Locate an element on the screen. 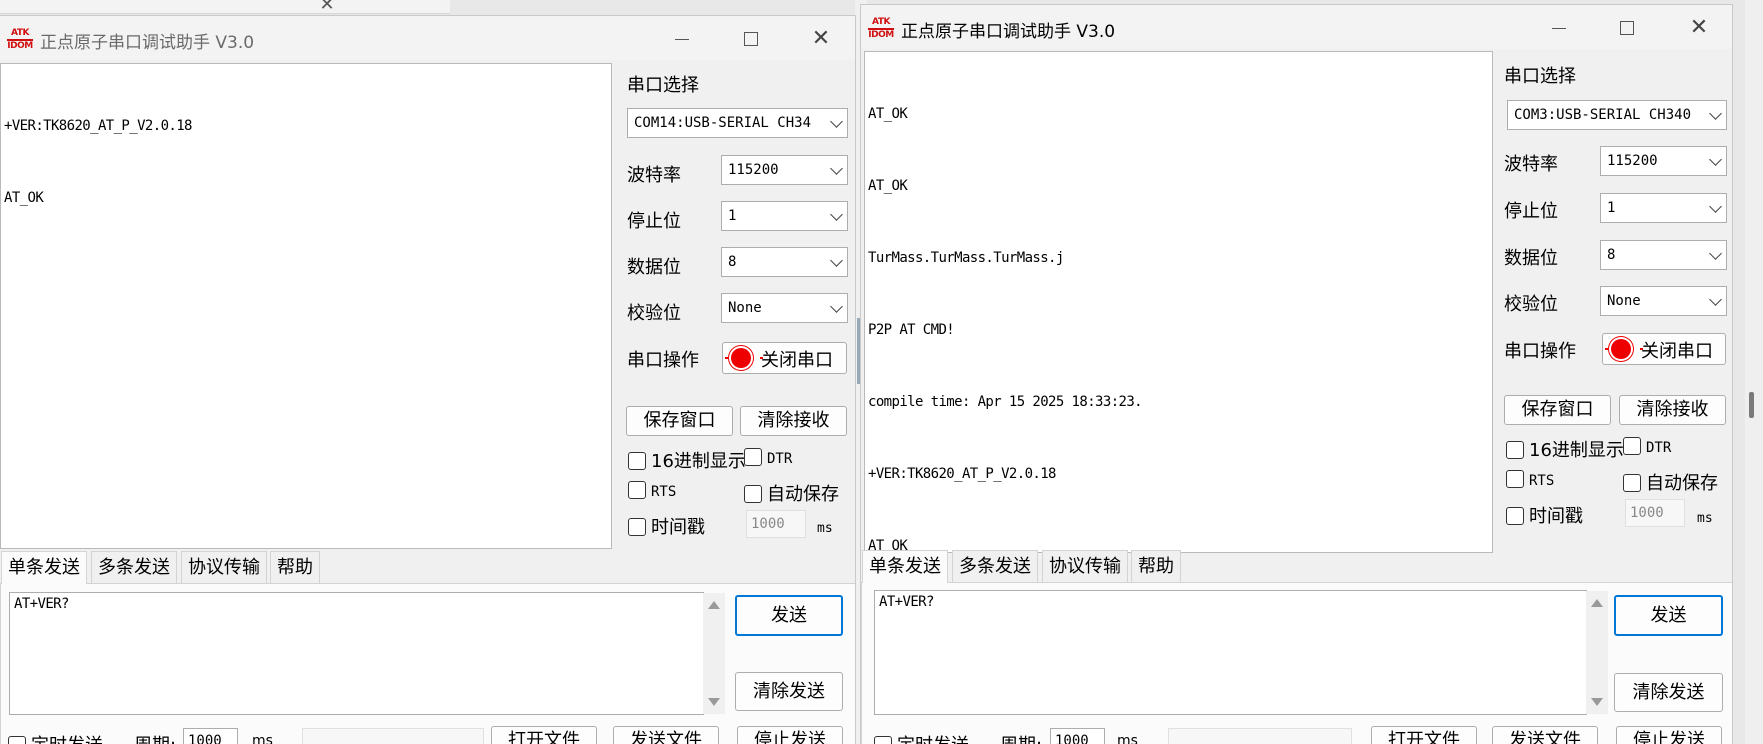  port-status-icon is located at coordinates (1624, 349).